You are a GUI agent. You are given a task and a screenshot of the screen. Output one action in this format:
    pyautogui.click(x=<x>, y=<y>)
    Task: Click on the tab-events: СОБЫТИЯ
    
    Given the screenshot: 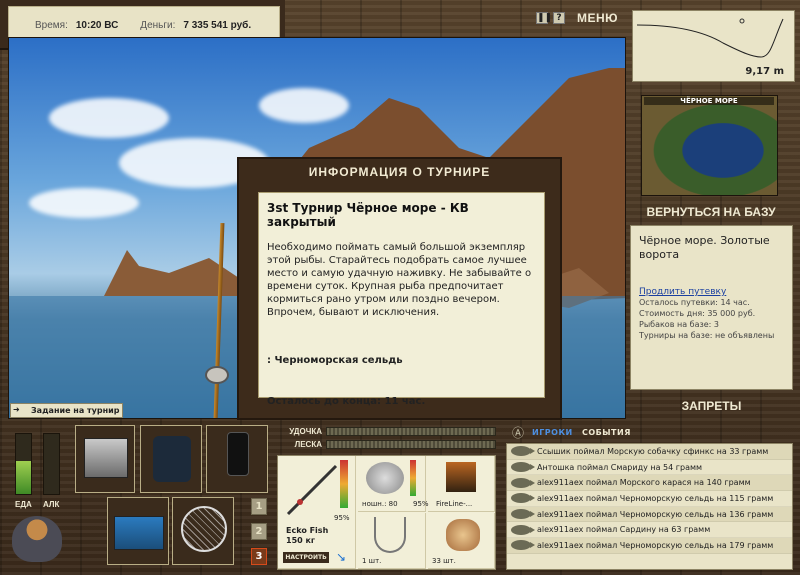 What is the action you would take?
    pyautogui.click(x=606, y=432)
    